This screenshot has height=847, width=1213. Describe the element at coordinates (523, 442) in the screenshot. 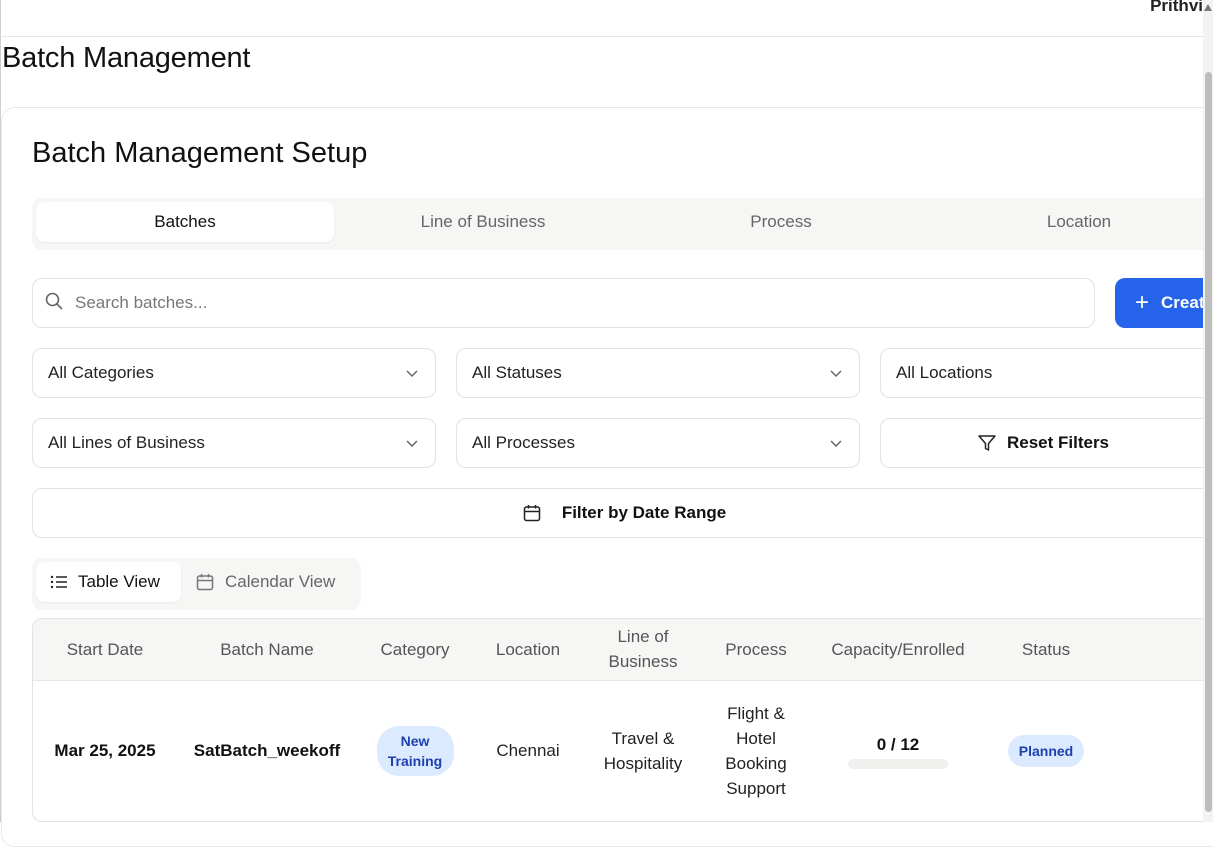

I see `process-select-value: All Processes` at that location.